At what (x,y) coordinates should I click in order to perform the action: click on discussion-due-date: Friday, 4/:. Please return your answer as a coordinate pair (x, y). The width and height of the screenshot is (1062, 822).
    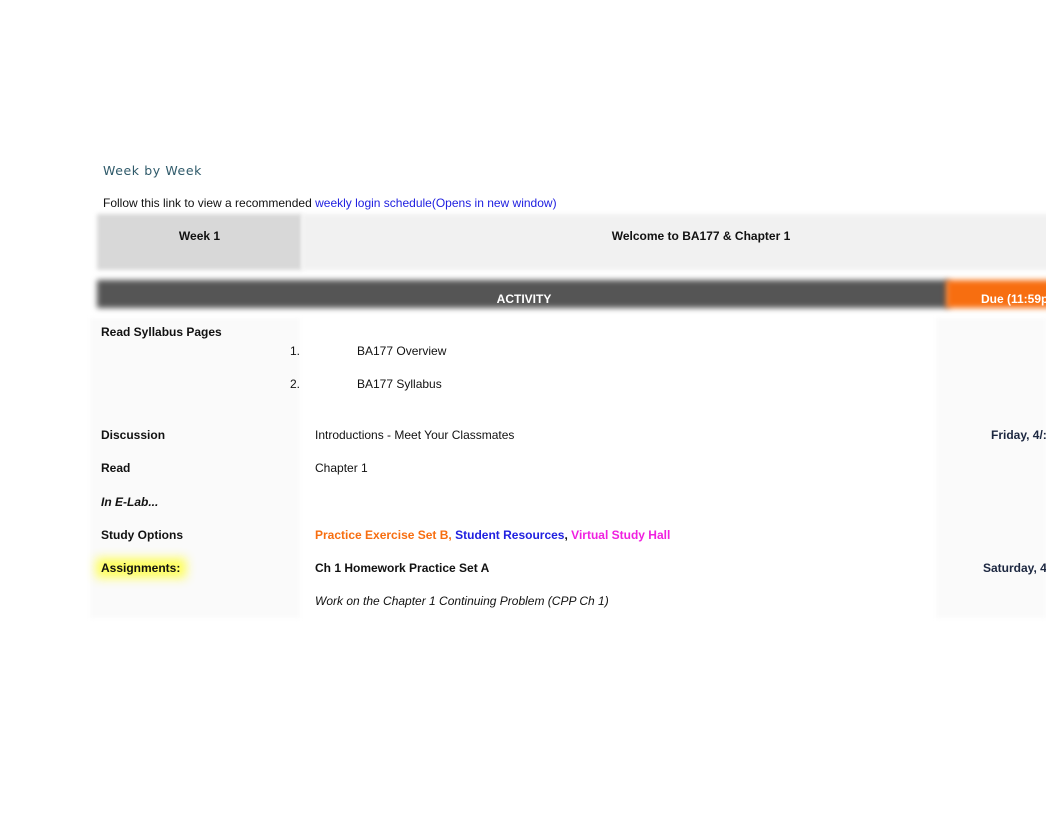
    Looking at the image, I should click on (1018, 435).